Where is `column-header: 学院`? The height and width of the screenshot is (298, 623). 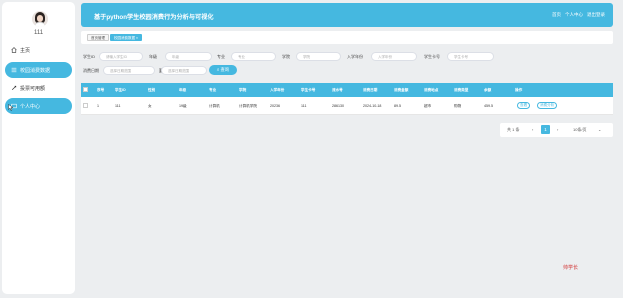
column-header: 学院 is located at coordinates (243, 90).